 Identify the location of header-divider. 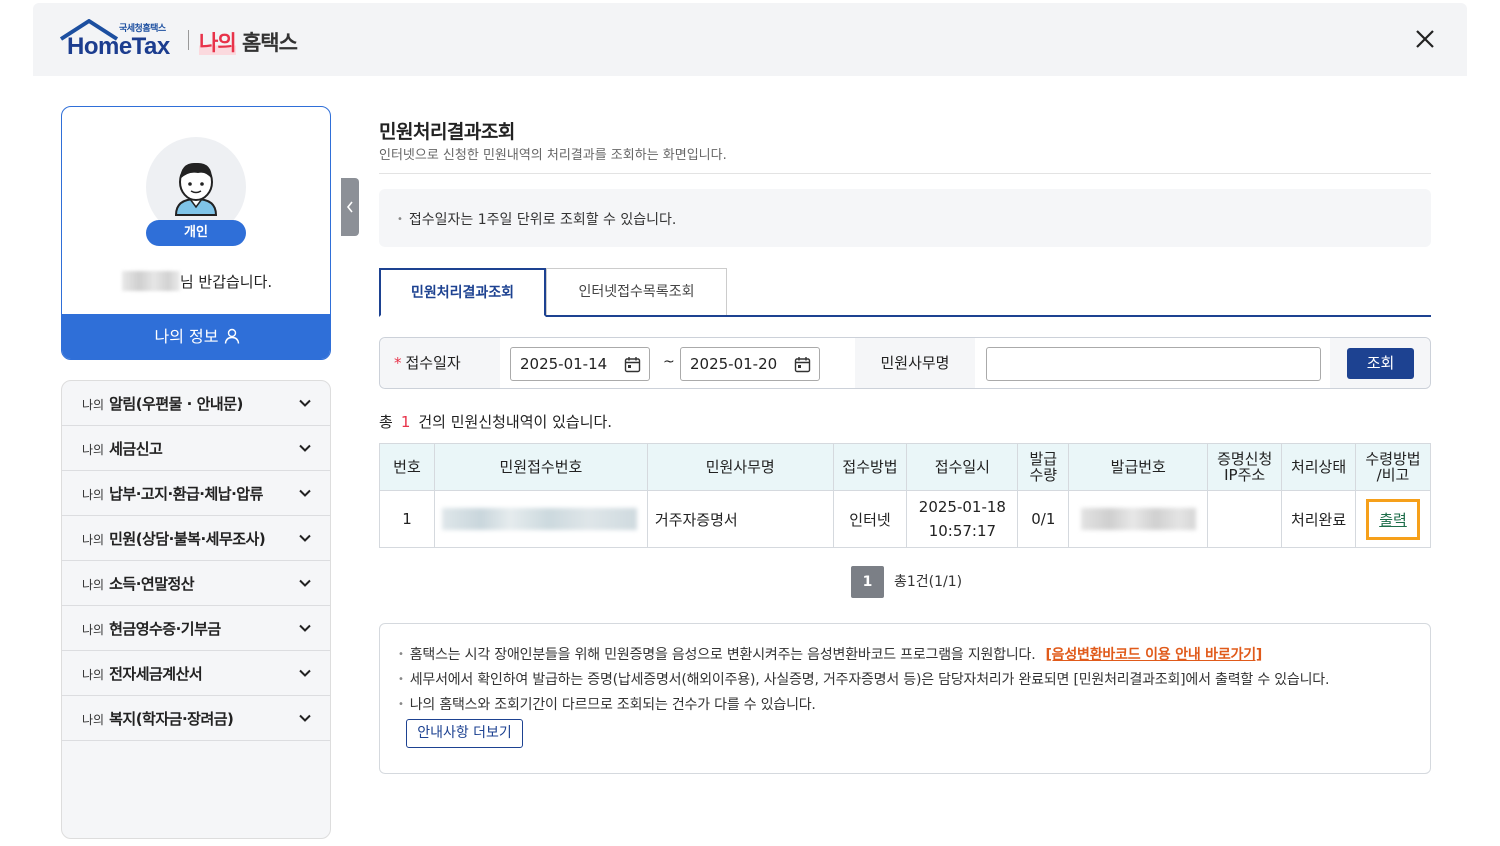
(188, 40).